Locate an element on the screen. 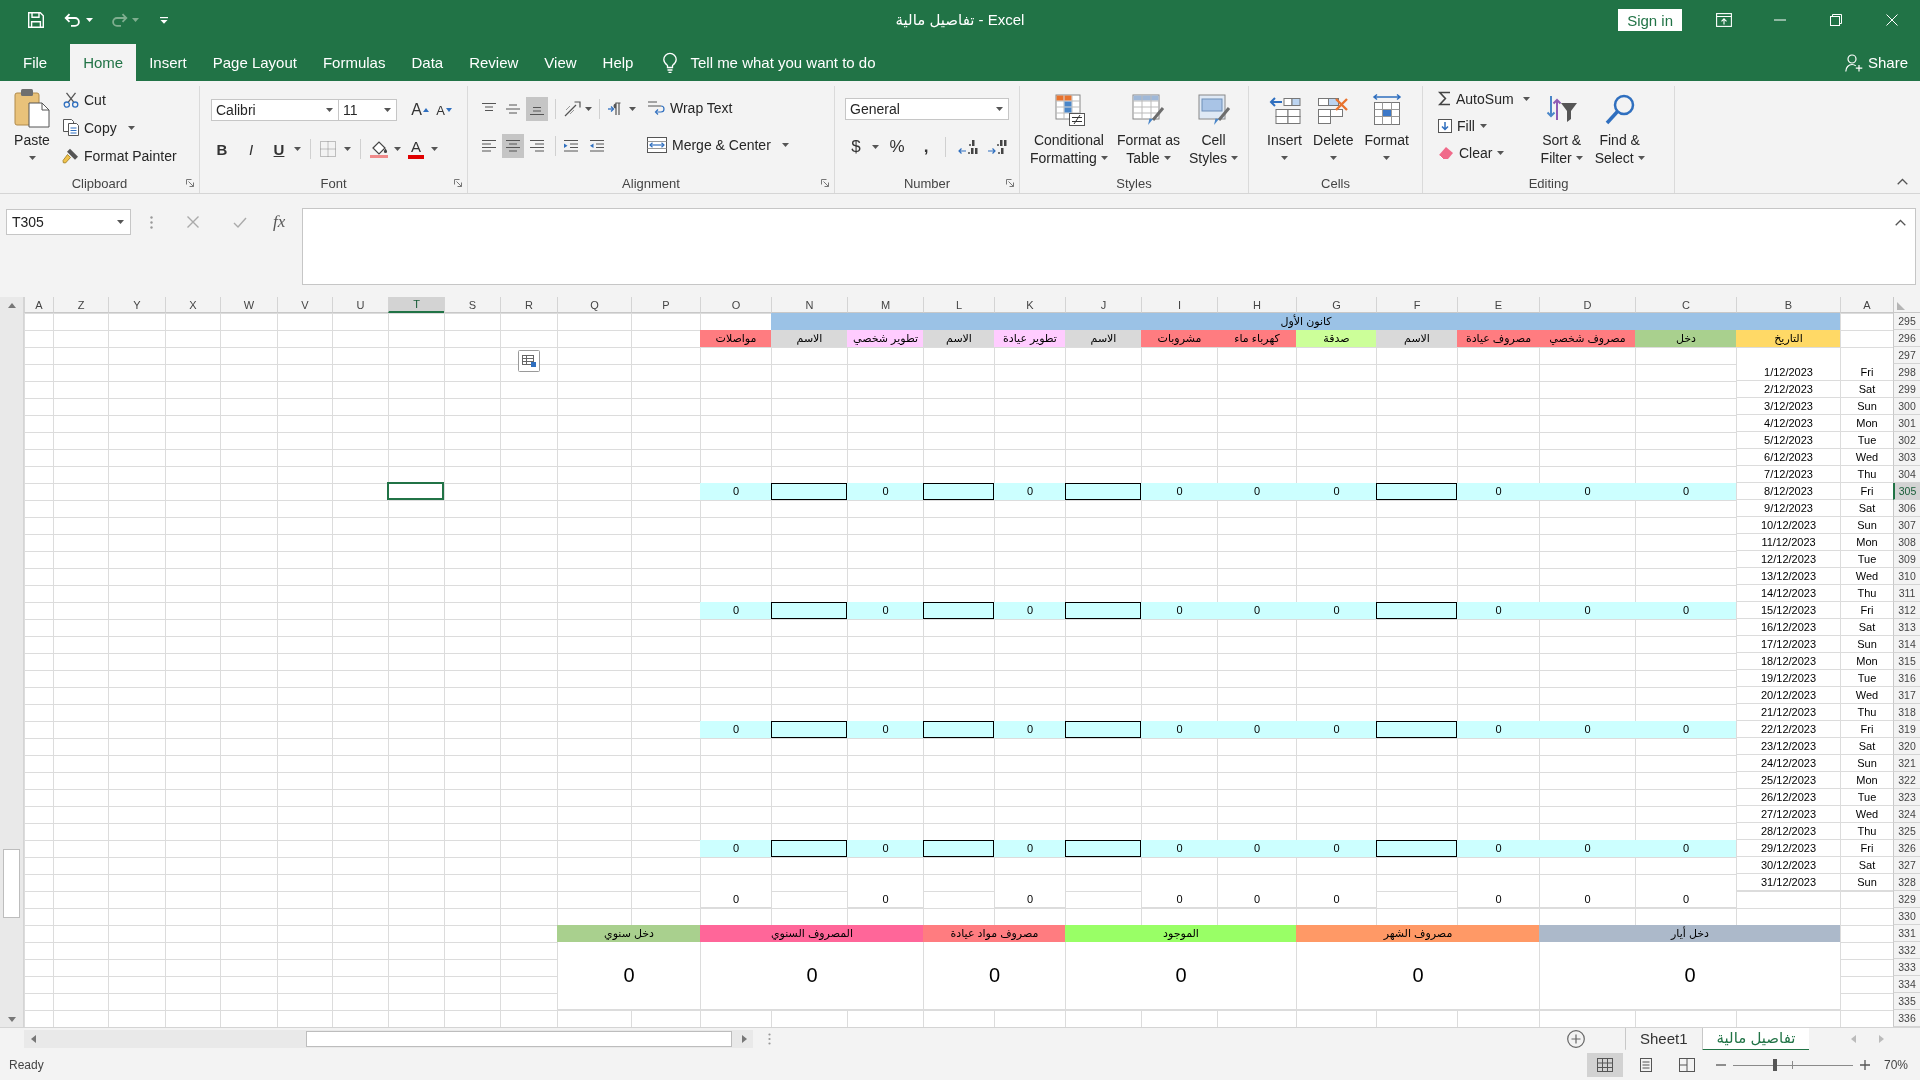 This screenshot has width=1920, height=1080. sort-filter-button: Sort & Filter is located at coordinates (1561, 126).